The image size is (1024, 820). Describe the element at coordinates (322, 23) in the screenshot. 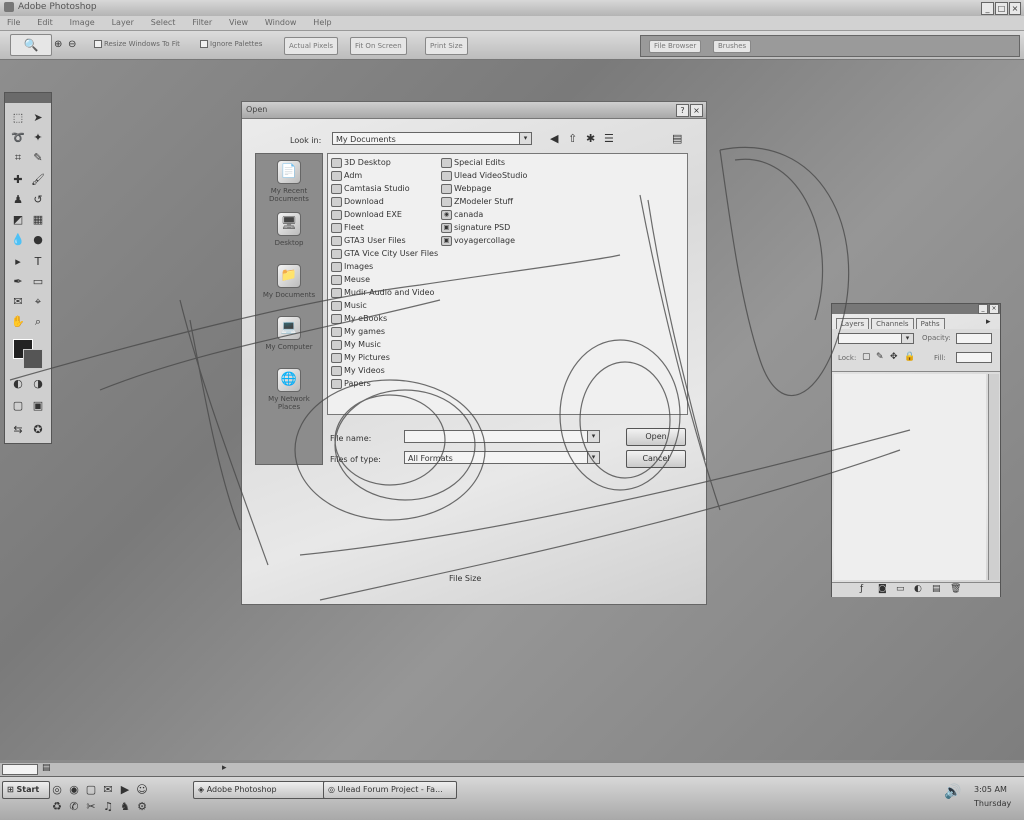

I see `menu-help: Help` at that location.